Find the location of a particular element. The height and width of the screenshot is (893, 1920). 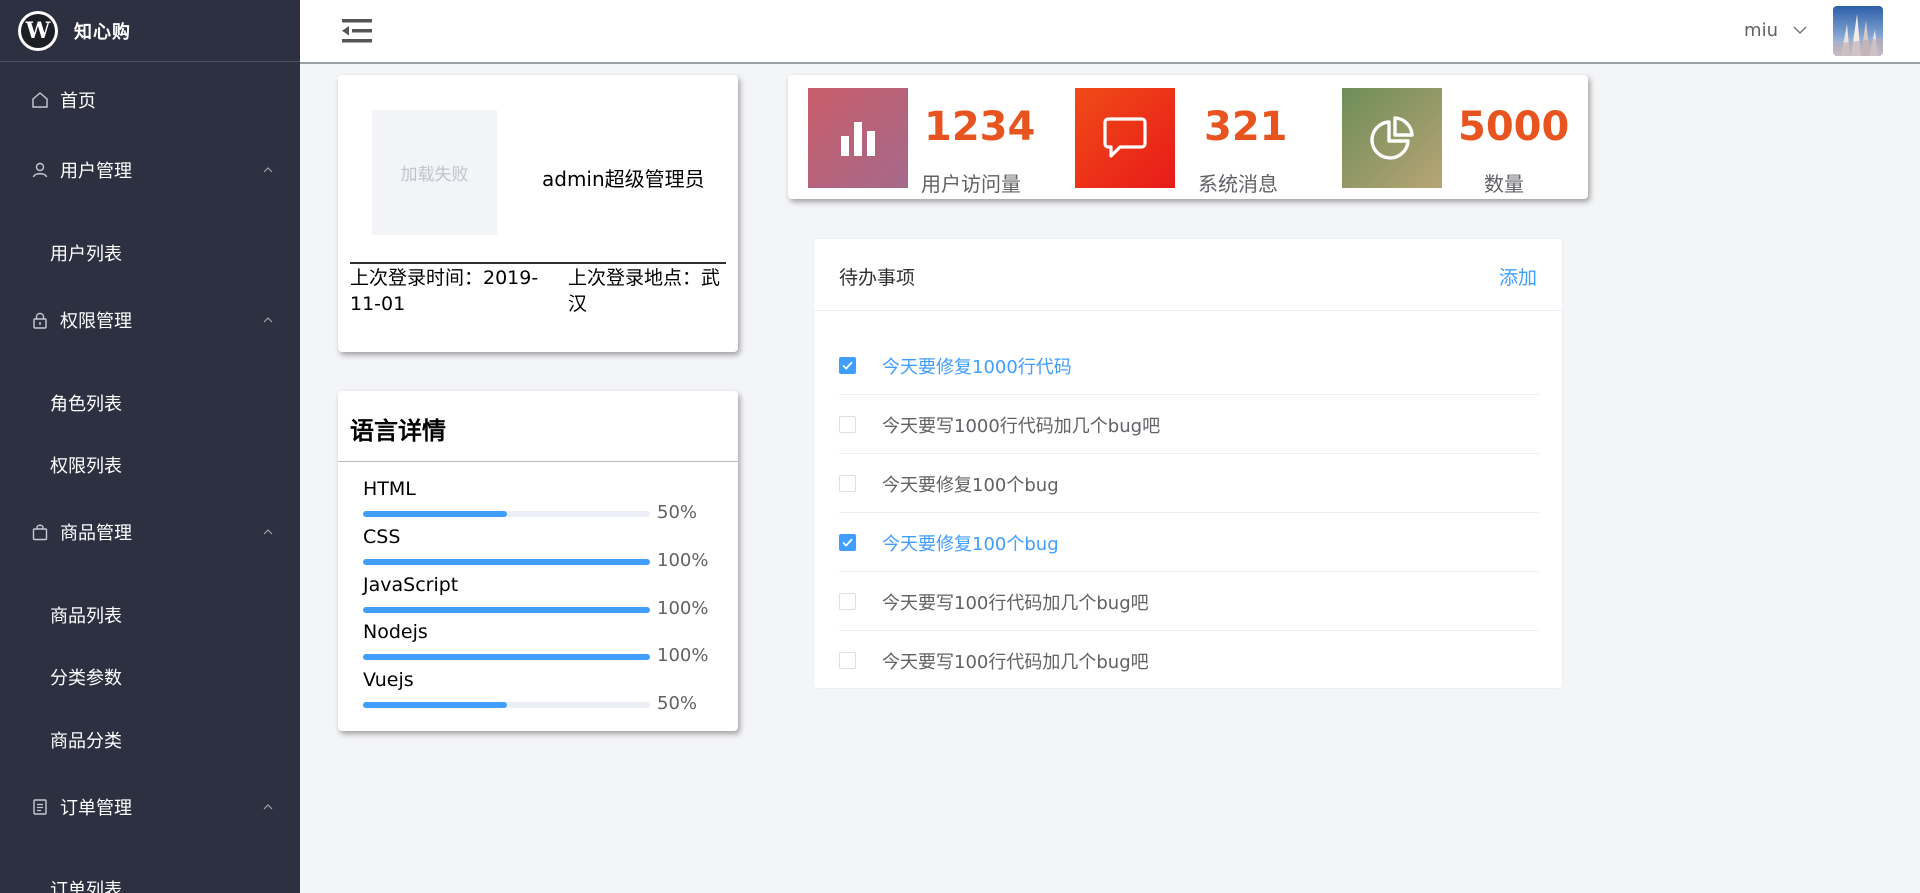

brand-name: 知心购 is located at coordinates (102, 32).